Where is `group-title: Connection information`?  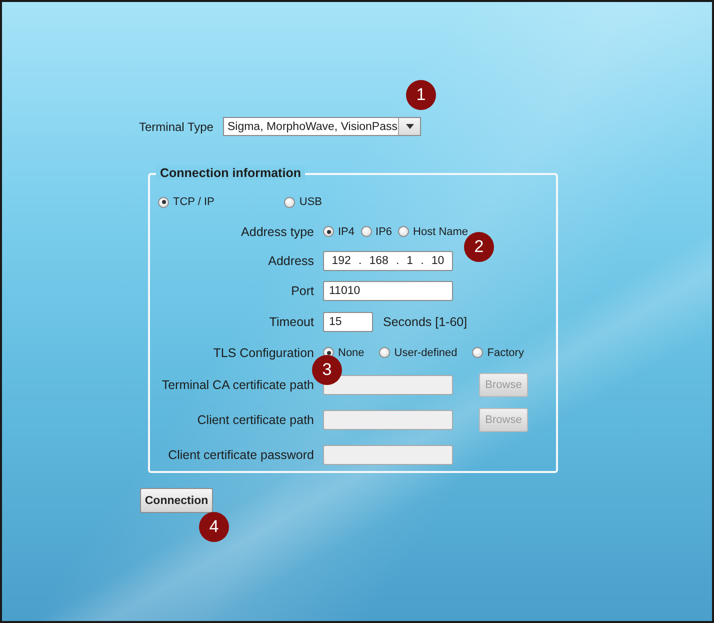 group-title: Connection information is located at coordinates (230, 173).